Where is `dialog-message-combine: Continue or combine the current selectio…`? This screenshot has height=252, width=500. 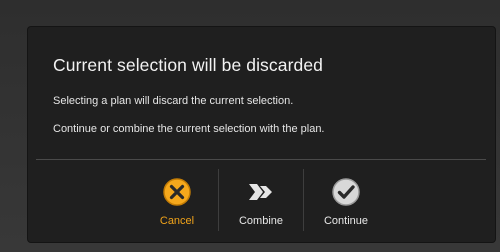 dialog-message-combine: Continue or combine the current selectio… is located at coordinates (189, 129).